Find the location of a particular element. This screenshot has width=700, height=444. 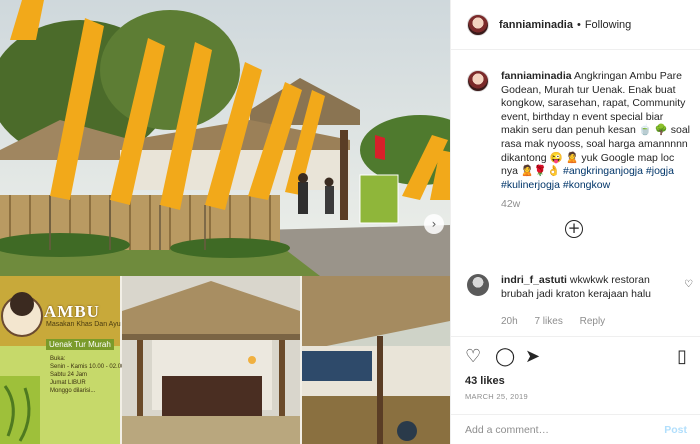

gazebo-photo is located at coordinates (211, 360).